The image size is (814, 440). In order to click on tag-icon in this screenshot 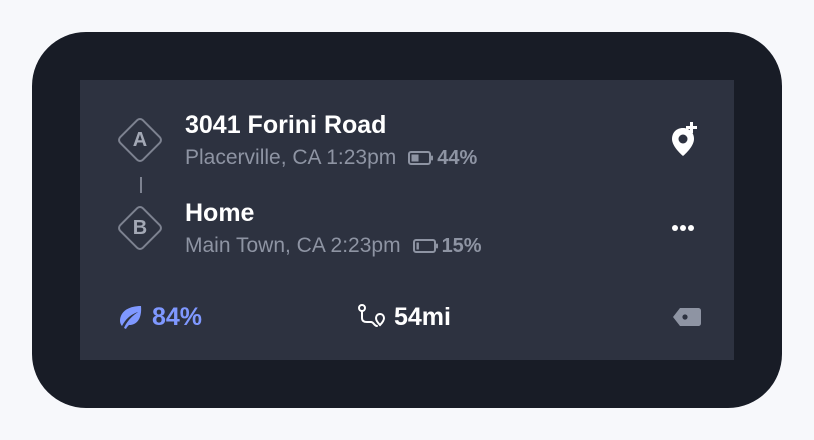, I will do `click(687, 317)`.